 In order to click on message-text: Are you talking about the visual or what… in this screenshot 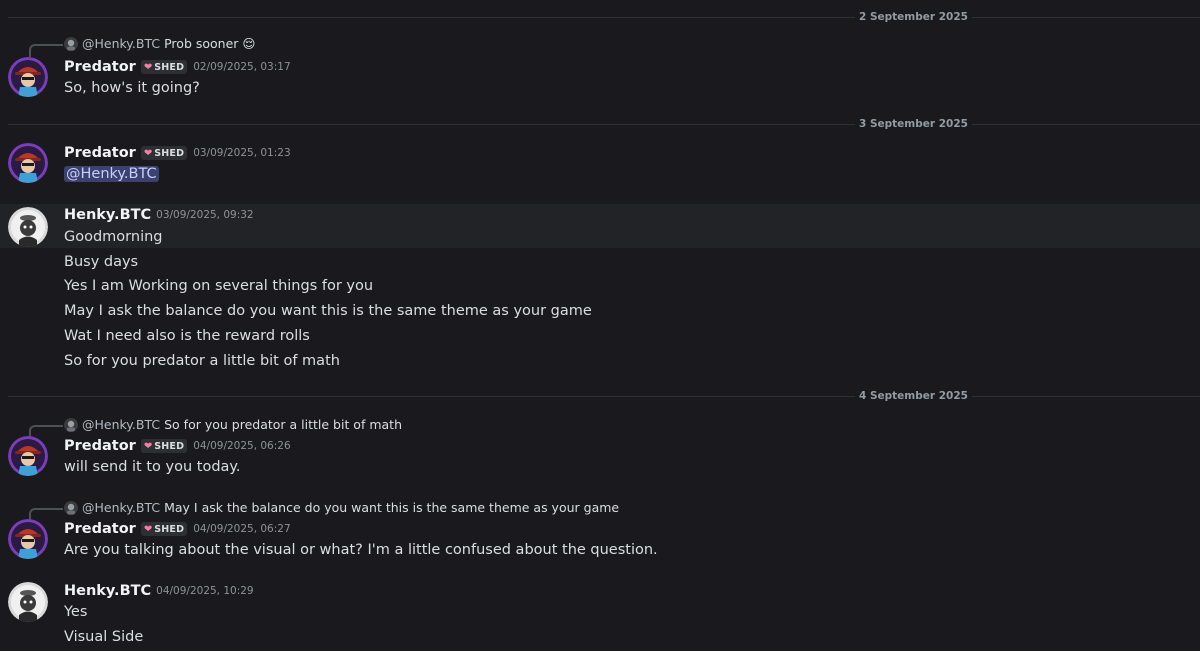, I will do `click(361, 550)`.